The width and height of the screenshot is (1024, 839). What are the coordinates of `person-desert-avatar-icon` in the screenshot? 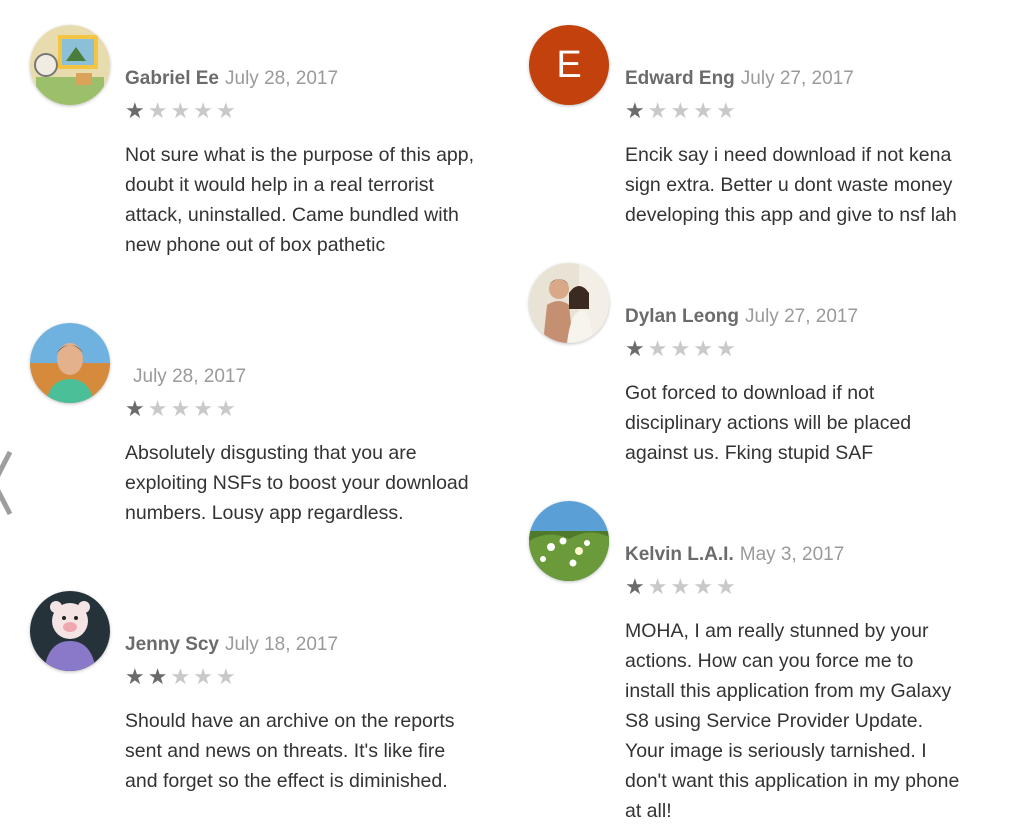 It's located at (70, 363).